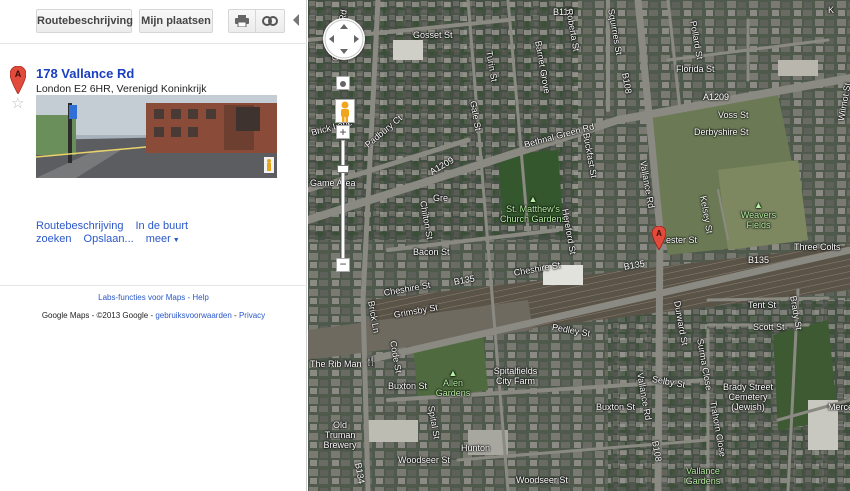  Describe the element at coordinates (343, 200) in the screenshot. I see `zoom-slider-track` at that location.